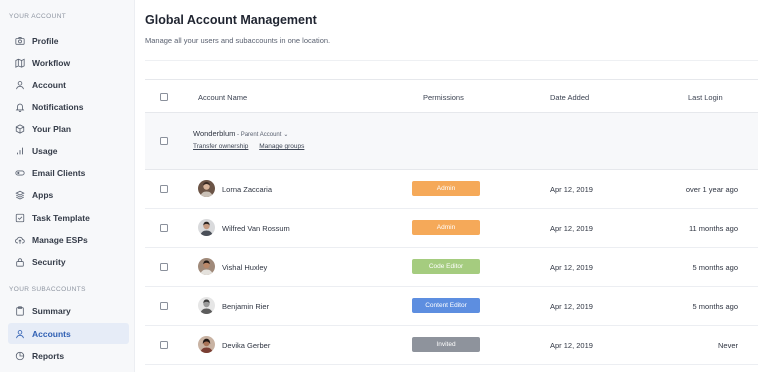  Describe the element at coordinates (256, 228) in the screenshot. I see `user-name: Wilfred Van Rossum` at that location.